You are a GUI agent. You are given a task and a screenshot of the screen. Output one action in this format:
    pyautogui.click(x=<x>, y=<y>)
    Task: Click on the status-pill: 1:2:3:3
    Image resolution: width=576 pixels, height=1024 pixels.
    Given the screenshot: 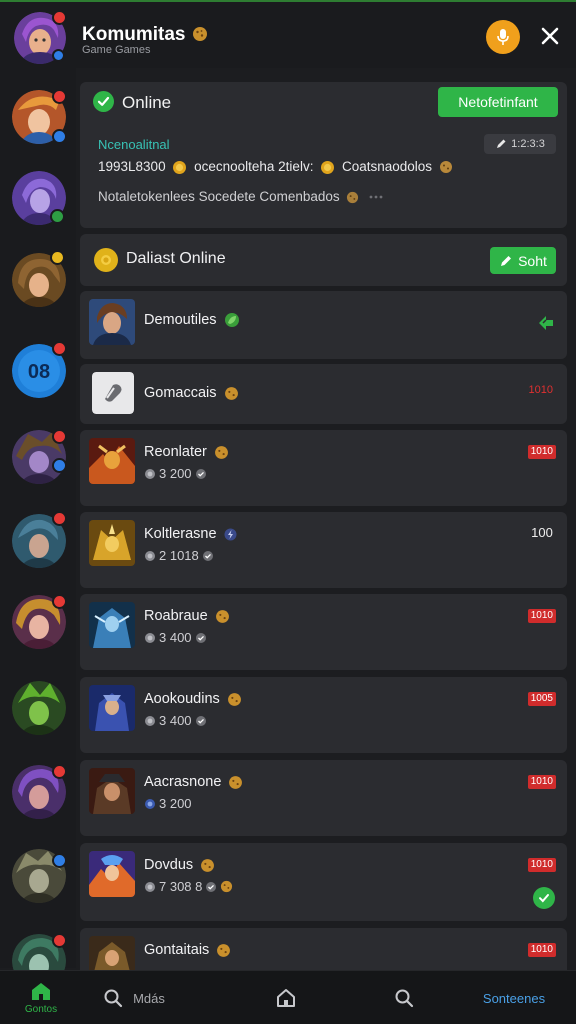 What is the action you would take?
    pyautogui.click(x=520, y=144)
    